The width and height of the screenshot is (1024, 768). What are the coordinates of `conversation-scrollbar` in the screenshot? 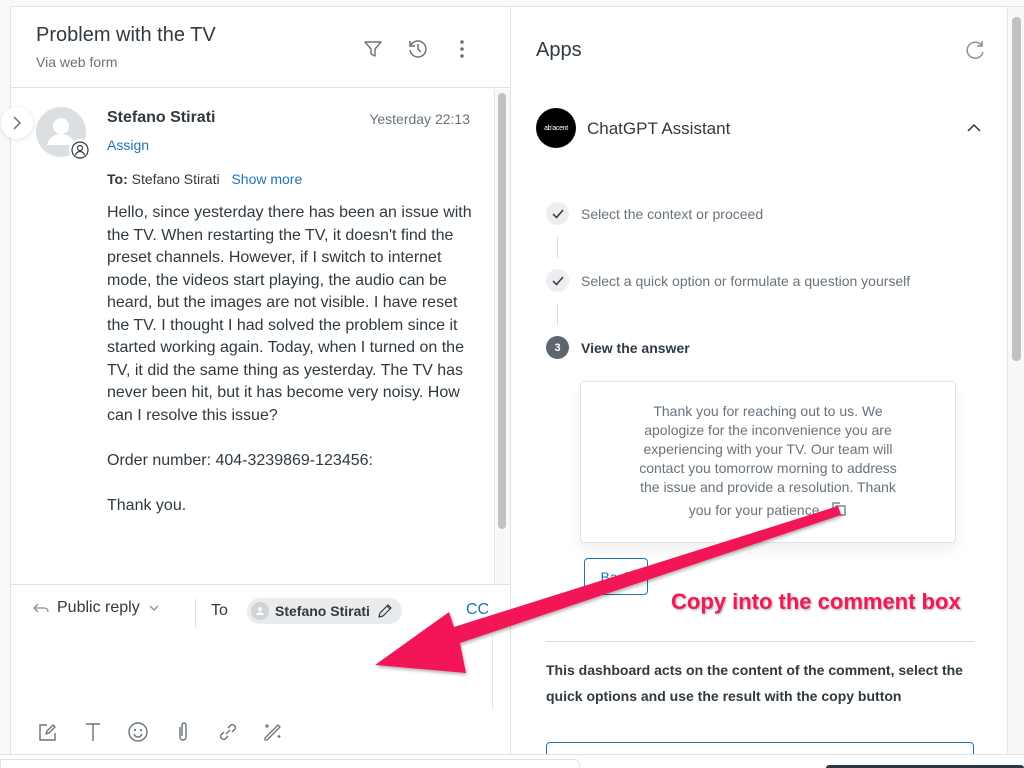 It's located at (502, 336).